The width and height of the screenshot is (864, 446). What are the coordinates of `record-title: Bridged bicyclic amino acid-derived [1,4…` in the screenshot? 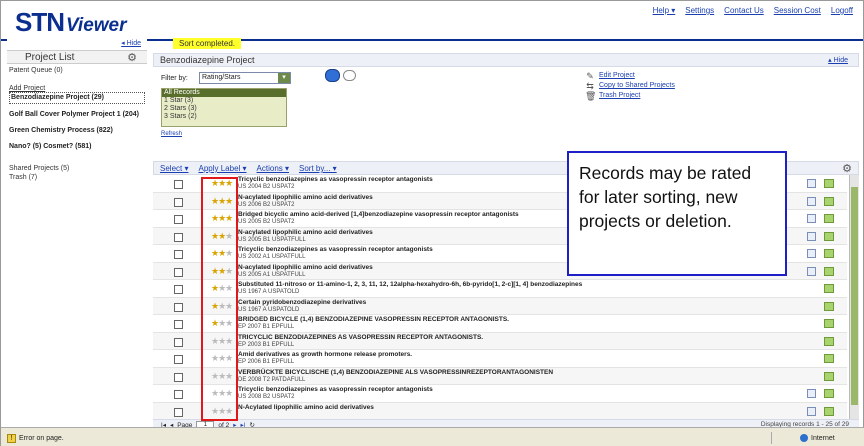 It's located at (378, 214).